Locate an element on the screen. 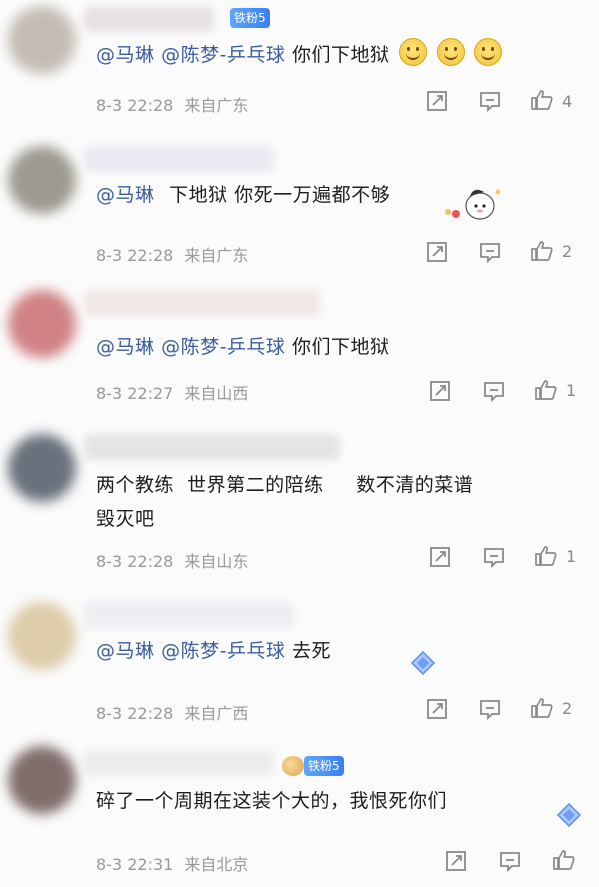  like-count: 4 is located at coordinates (567, 101).